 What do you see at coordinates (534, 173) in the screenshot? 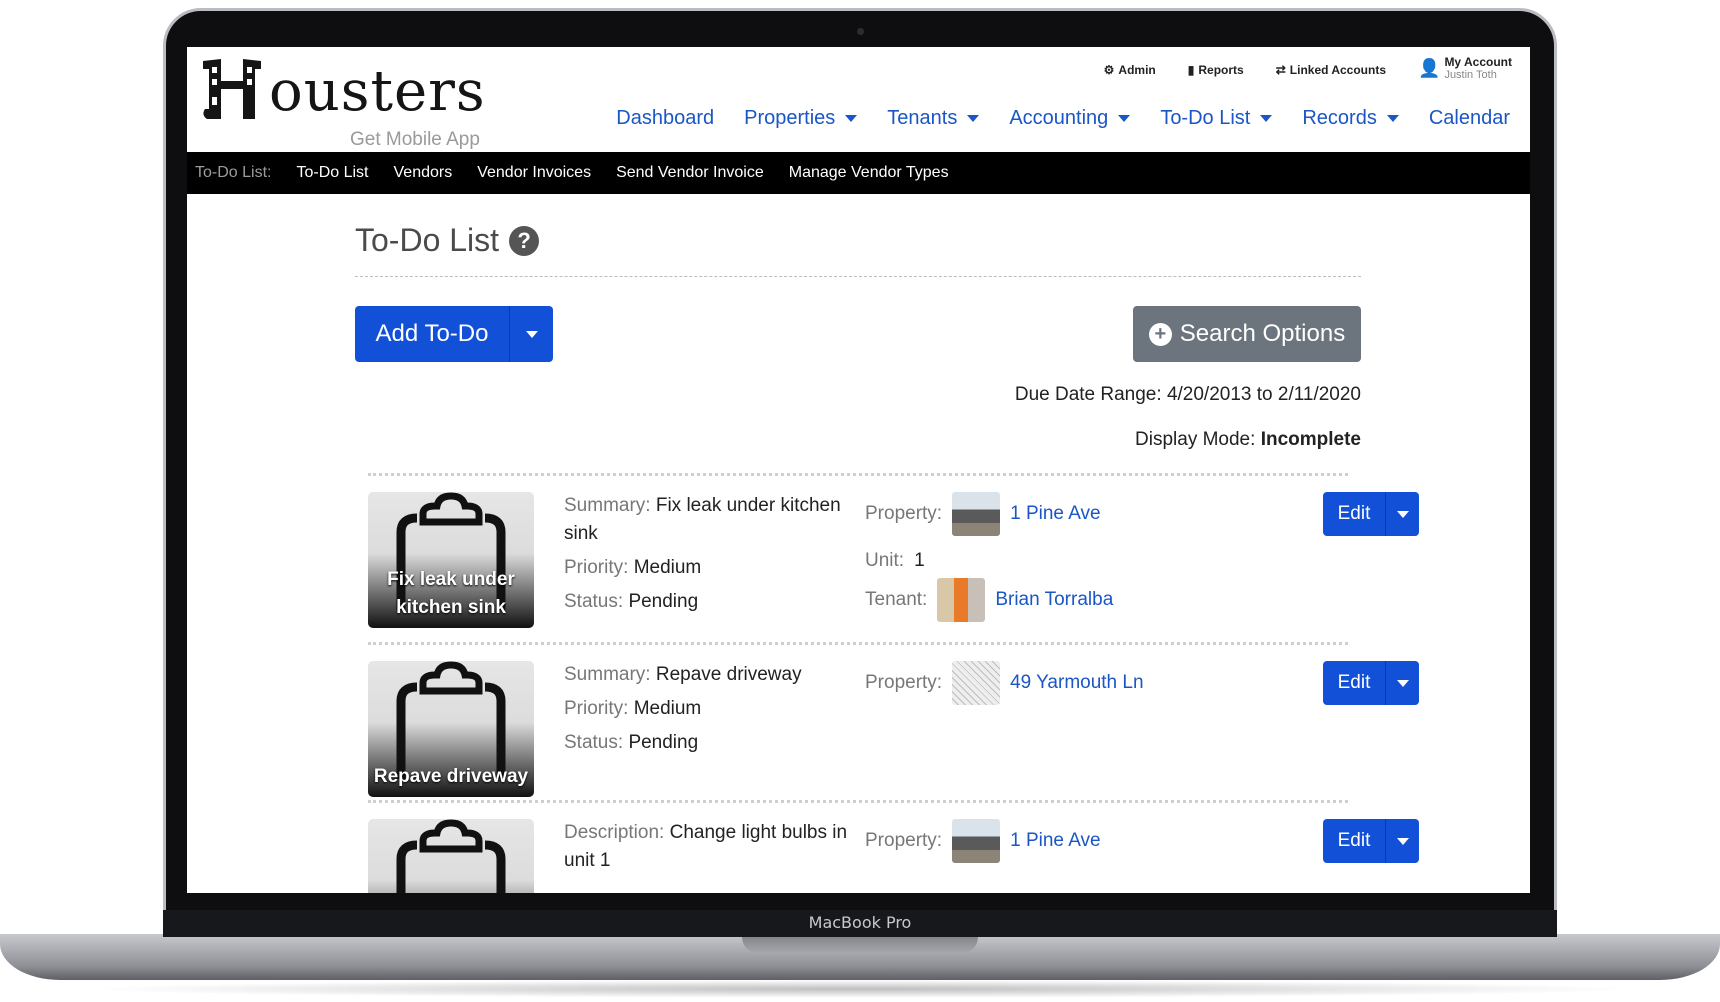
I see `subnav-vendor-invoices: Vendor Invoices` at bounding box center [534, 173].